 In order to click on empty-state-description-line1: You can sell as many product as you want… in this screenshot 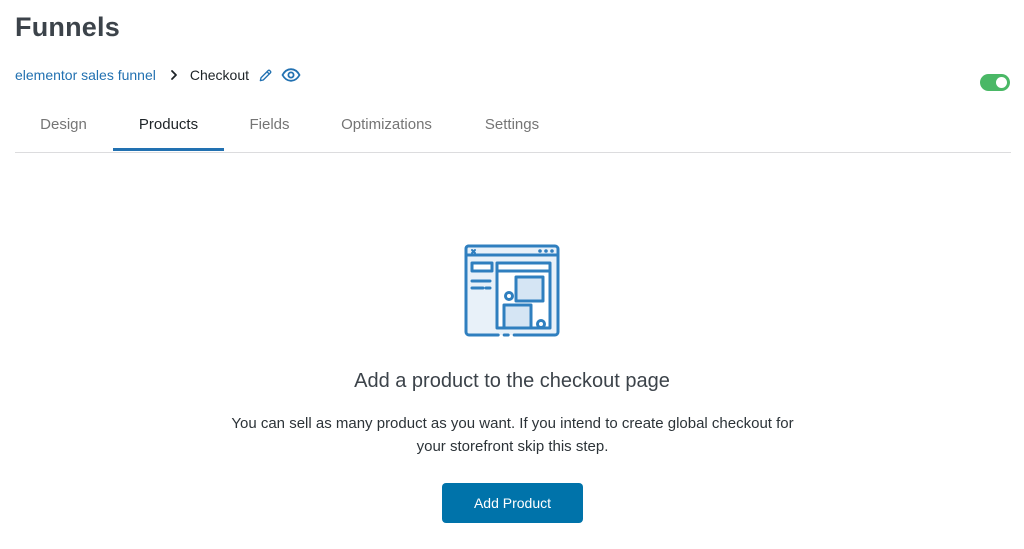, I will do `click(512, 423)`.